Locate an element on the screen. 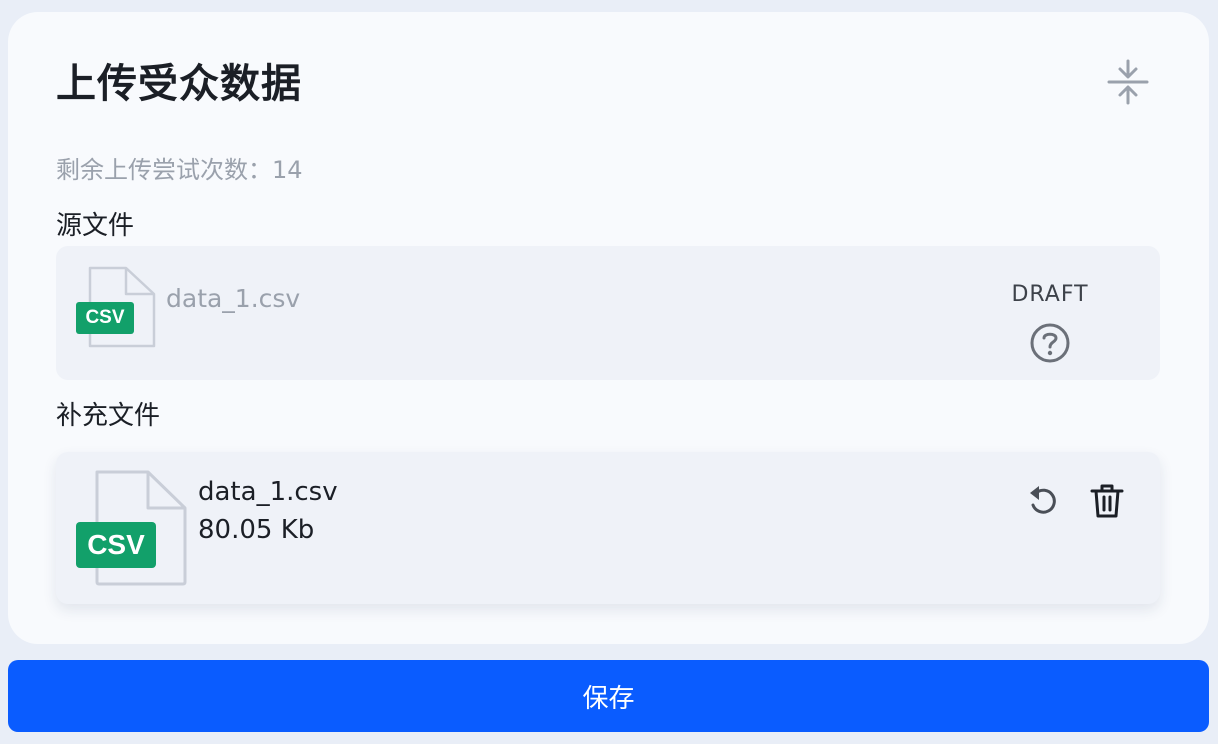 This screenshot has width=1218, height=744. collapse-button is located at coordinates (1128, 84).